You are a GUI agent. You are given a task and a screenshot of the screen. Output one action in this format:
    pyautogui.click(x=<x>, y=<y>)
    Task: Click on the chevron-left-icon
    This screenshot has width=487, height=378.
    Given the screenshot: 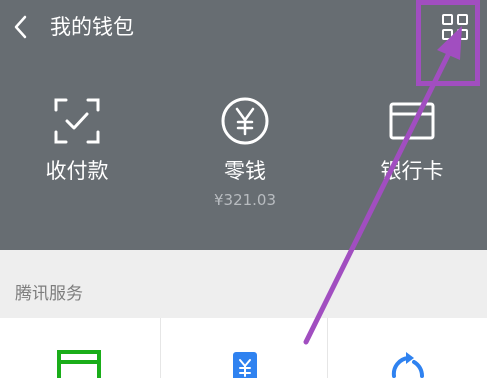 What is the action you would take?
    pyautogui.click(x=20, y=27)
    